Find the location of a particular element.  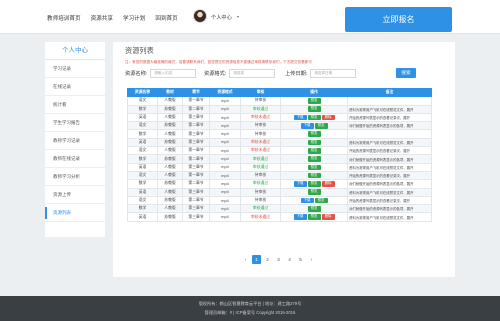

cell-status: 审核通过 is located at coordinates (260, 184).